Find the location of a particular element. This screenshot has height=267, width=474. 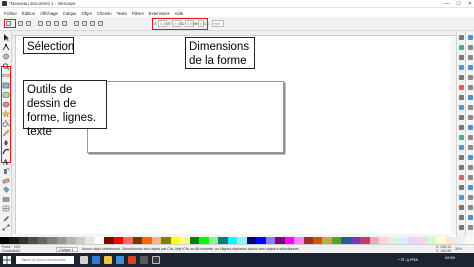

eraser-icon is located at coordinates (6, 180).